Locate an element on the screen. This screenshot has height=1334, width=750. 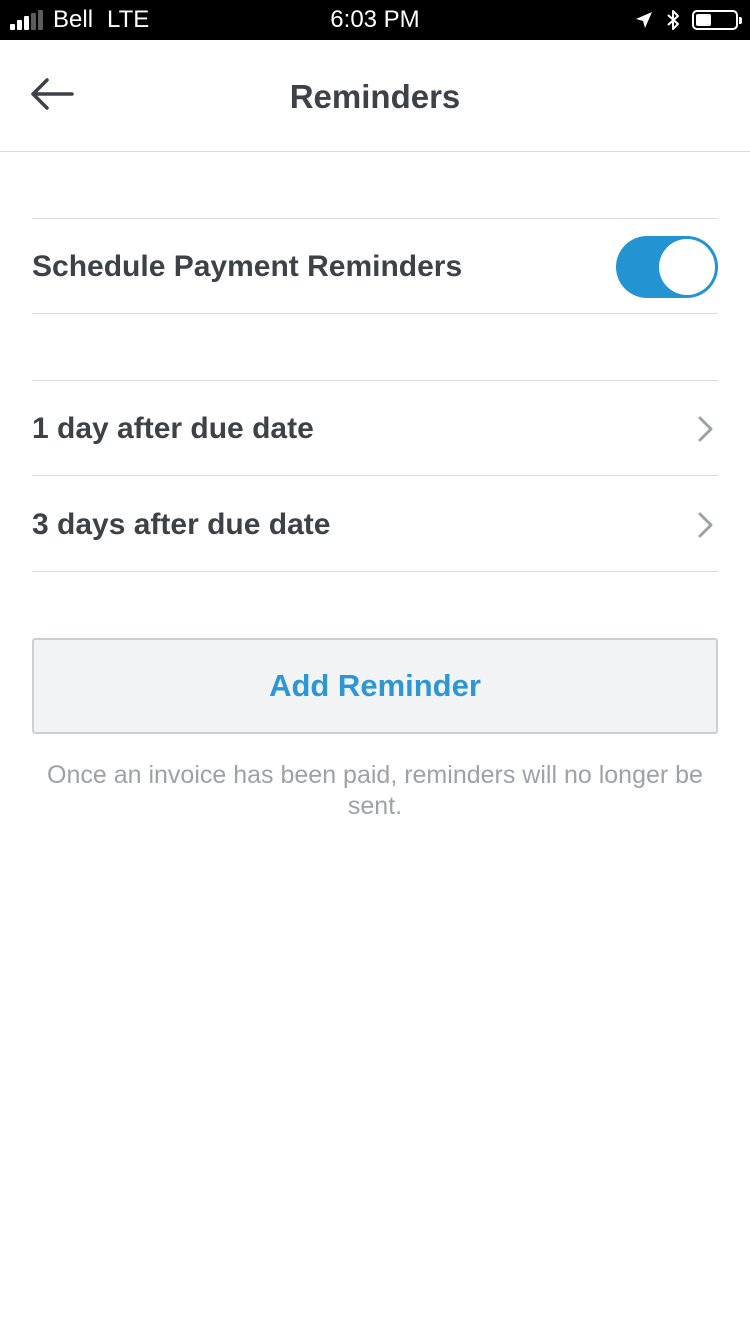
reminder-label: 3 days after due date is located at coordinates (181, 524).